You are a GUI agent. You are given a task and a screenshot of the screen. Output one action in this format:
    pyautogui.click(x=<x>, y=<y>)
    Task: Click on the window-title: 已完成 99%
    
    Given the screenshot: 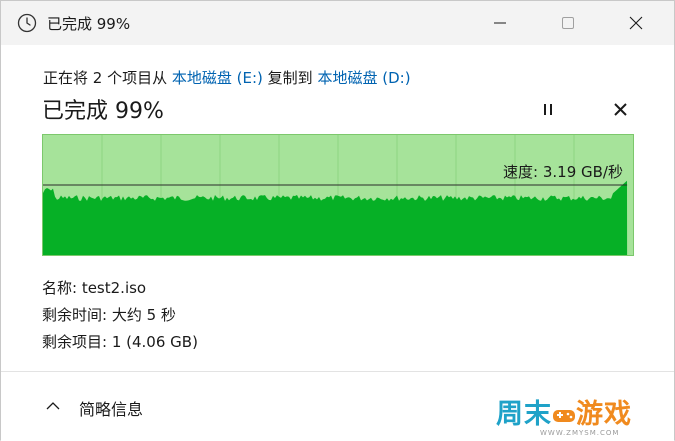 What is the action you would take?
    pyautogui.click(x=89, y=24)
    